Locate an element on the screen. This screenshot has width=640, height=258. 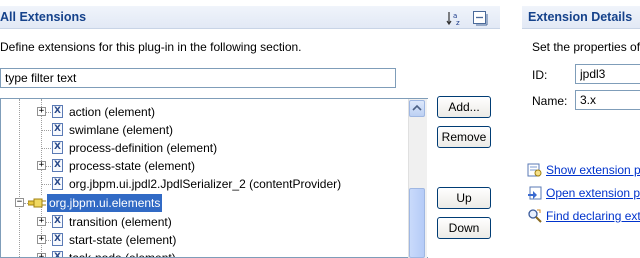
tree-item-transition: + X transition (element) is located at coordinates (201, 222).